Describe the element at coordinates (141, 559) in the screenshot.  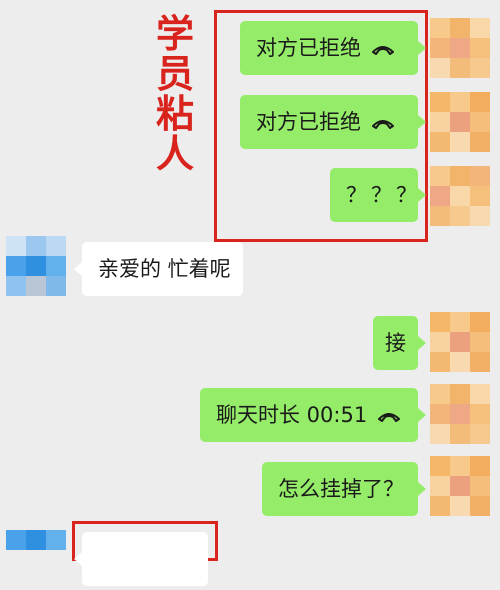
I see `message-bubble-partial` at that location.